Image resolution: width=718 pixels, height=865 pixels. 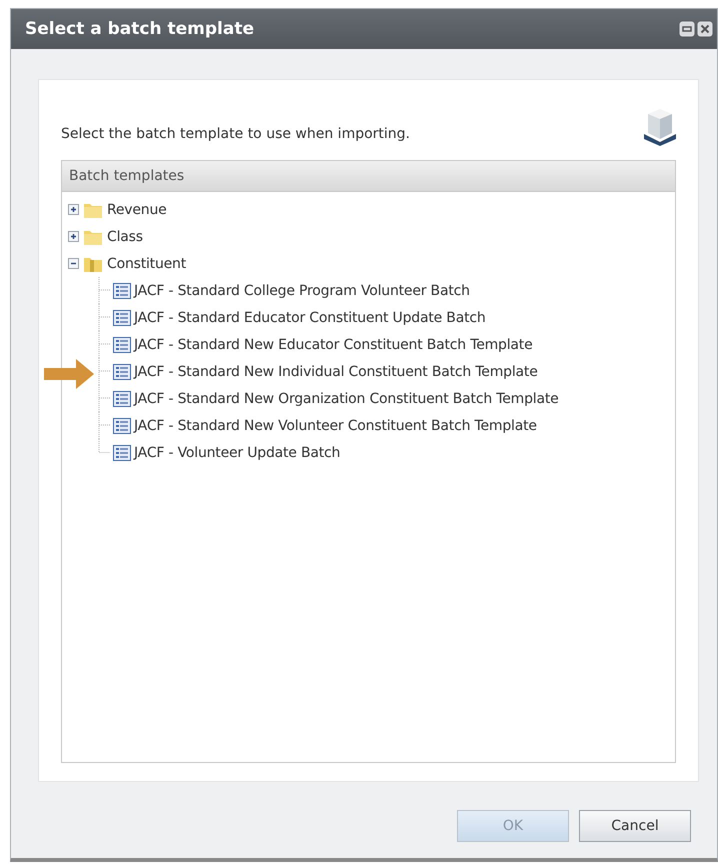 What do you see at coordinates (368, 176) in the screenshot?
I see `tree-header: Batch templates` at bounding box center [368, 176].